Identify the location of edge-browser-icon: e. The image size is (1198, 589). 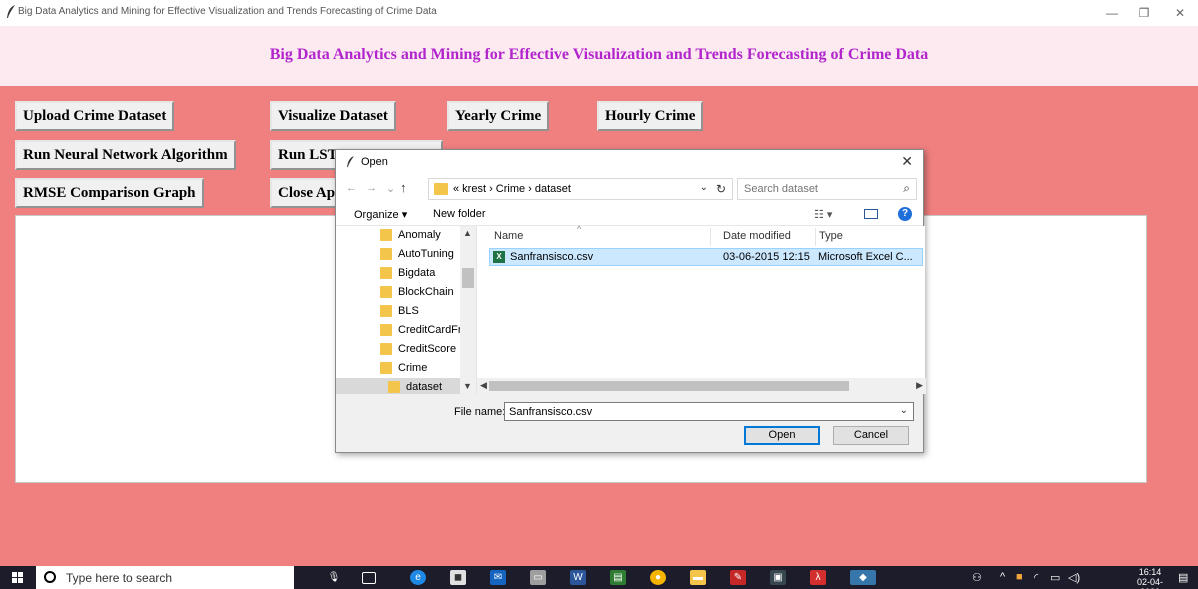
(418, 577).